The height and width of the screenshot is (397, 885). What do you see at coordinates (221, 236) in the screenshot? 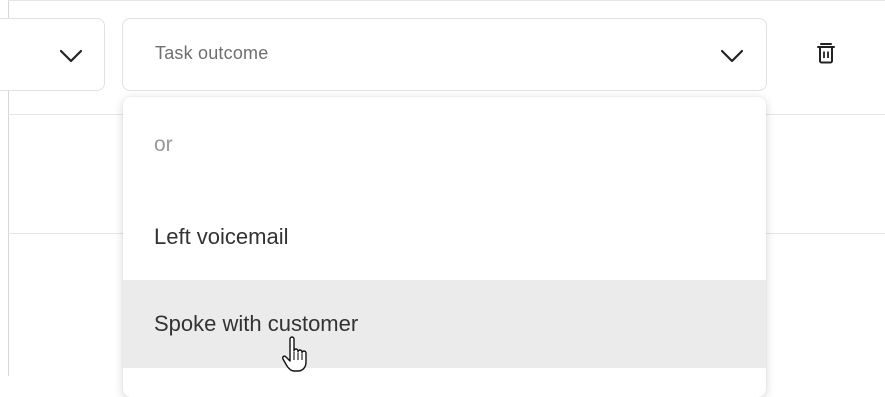
I see `option-label: Left voicemail` at bounding box center [221, 236].